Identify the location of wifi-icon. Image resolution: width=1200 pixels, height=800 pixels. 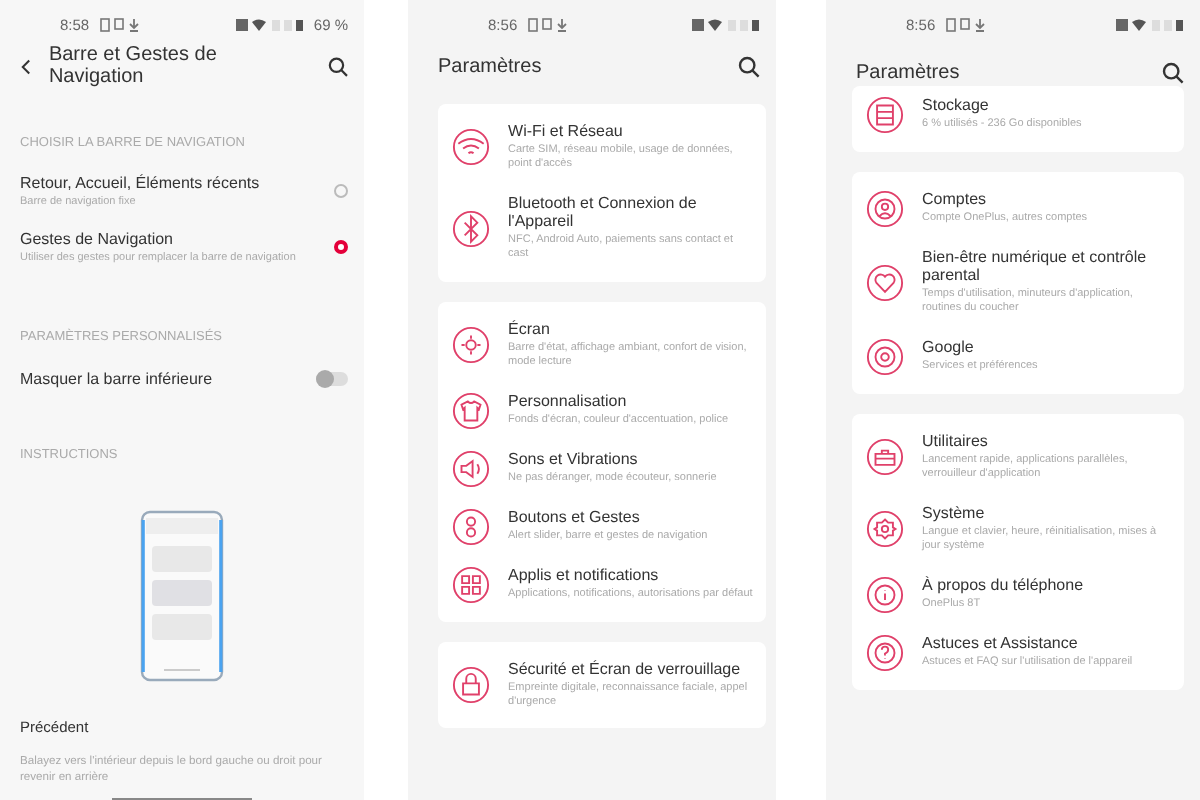
(471, 147).